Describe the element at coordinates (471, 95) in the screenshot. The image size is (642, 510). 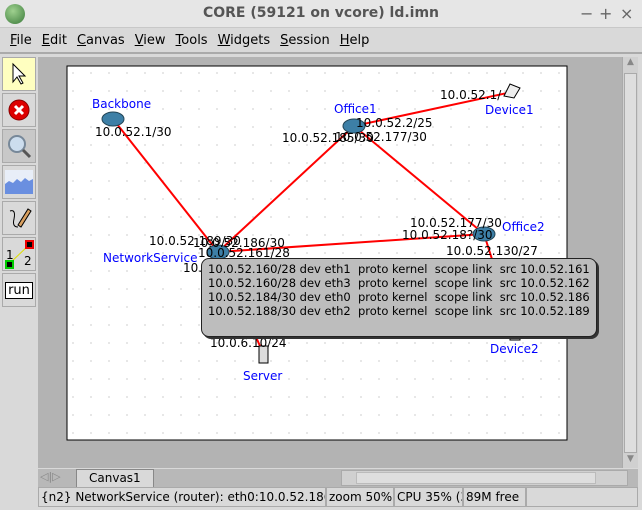
I see `ip-label: 10.0.52.1/` at that location.